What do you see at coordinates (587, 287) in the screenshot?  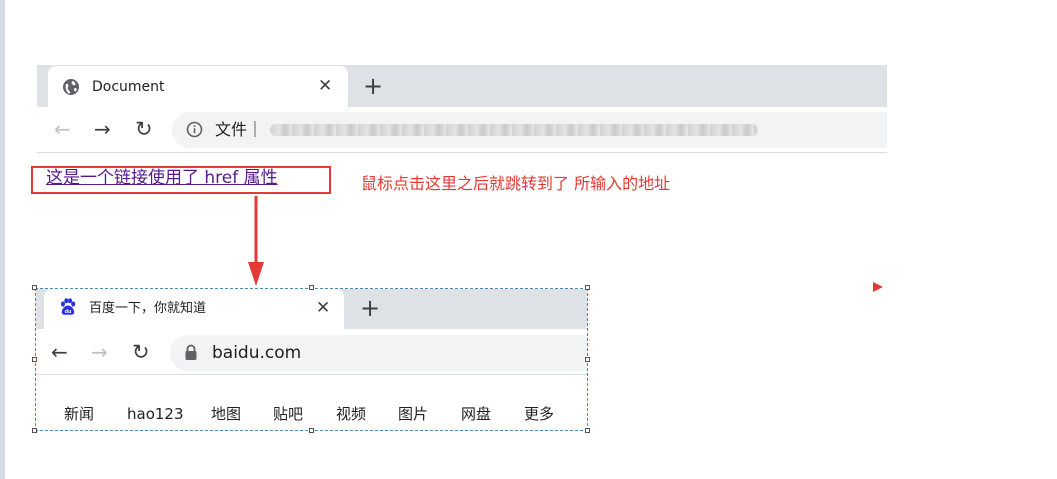 I see `resize-handle-top-right` at bounding box center [587, 287].